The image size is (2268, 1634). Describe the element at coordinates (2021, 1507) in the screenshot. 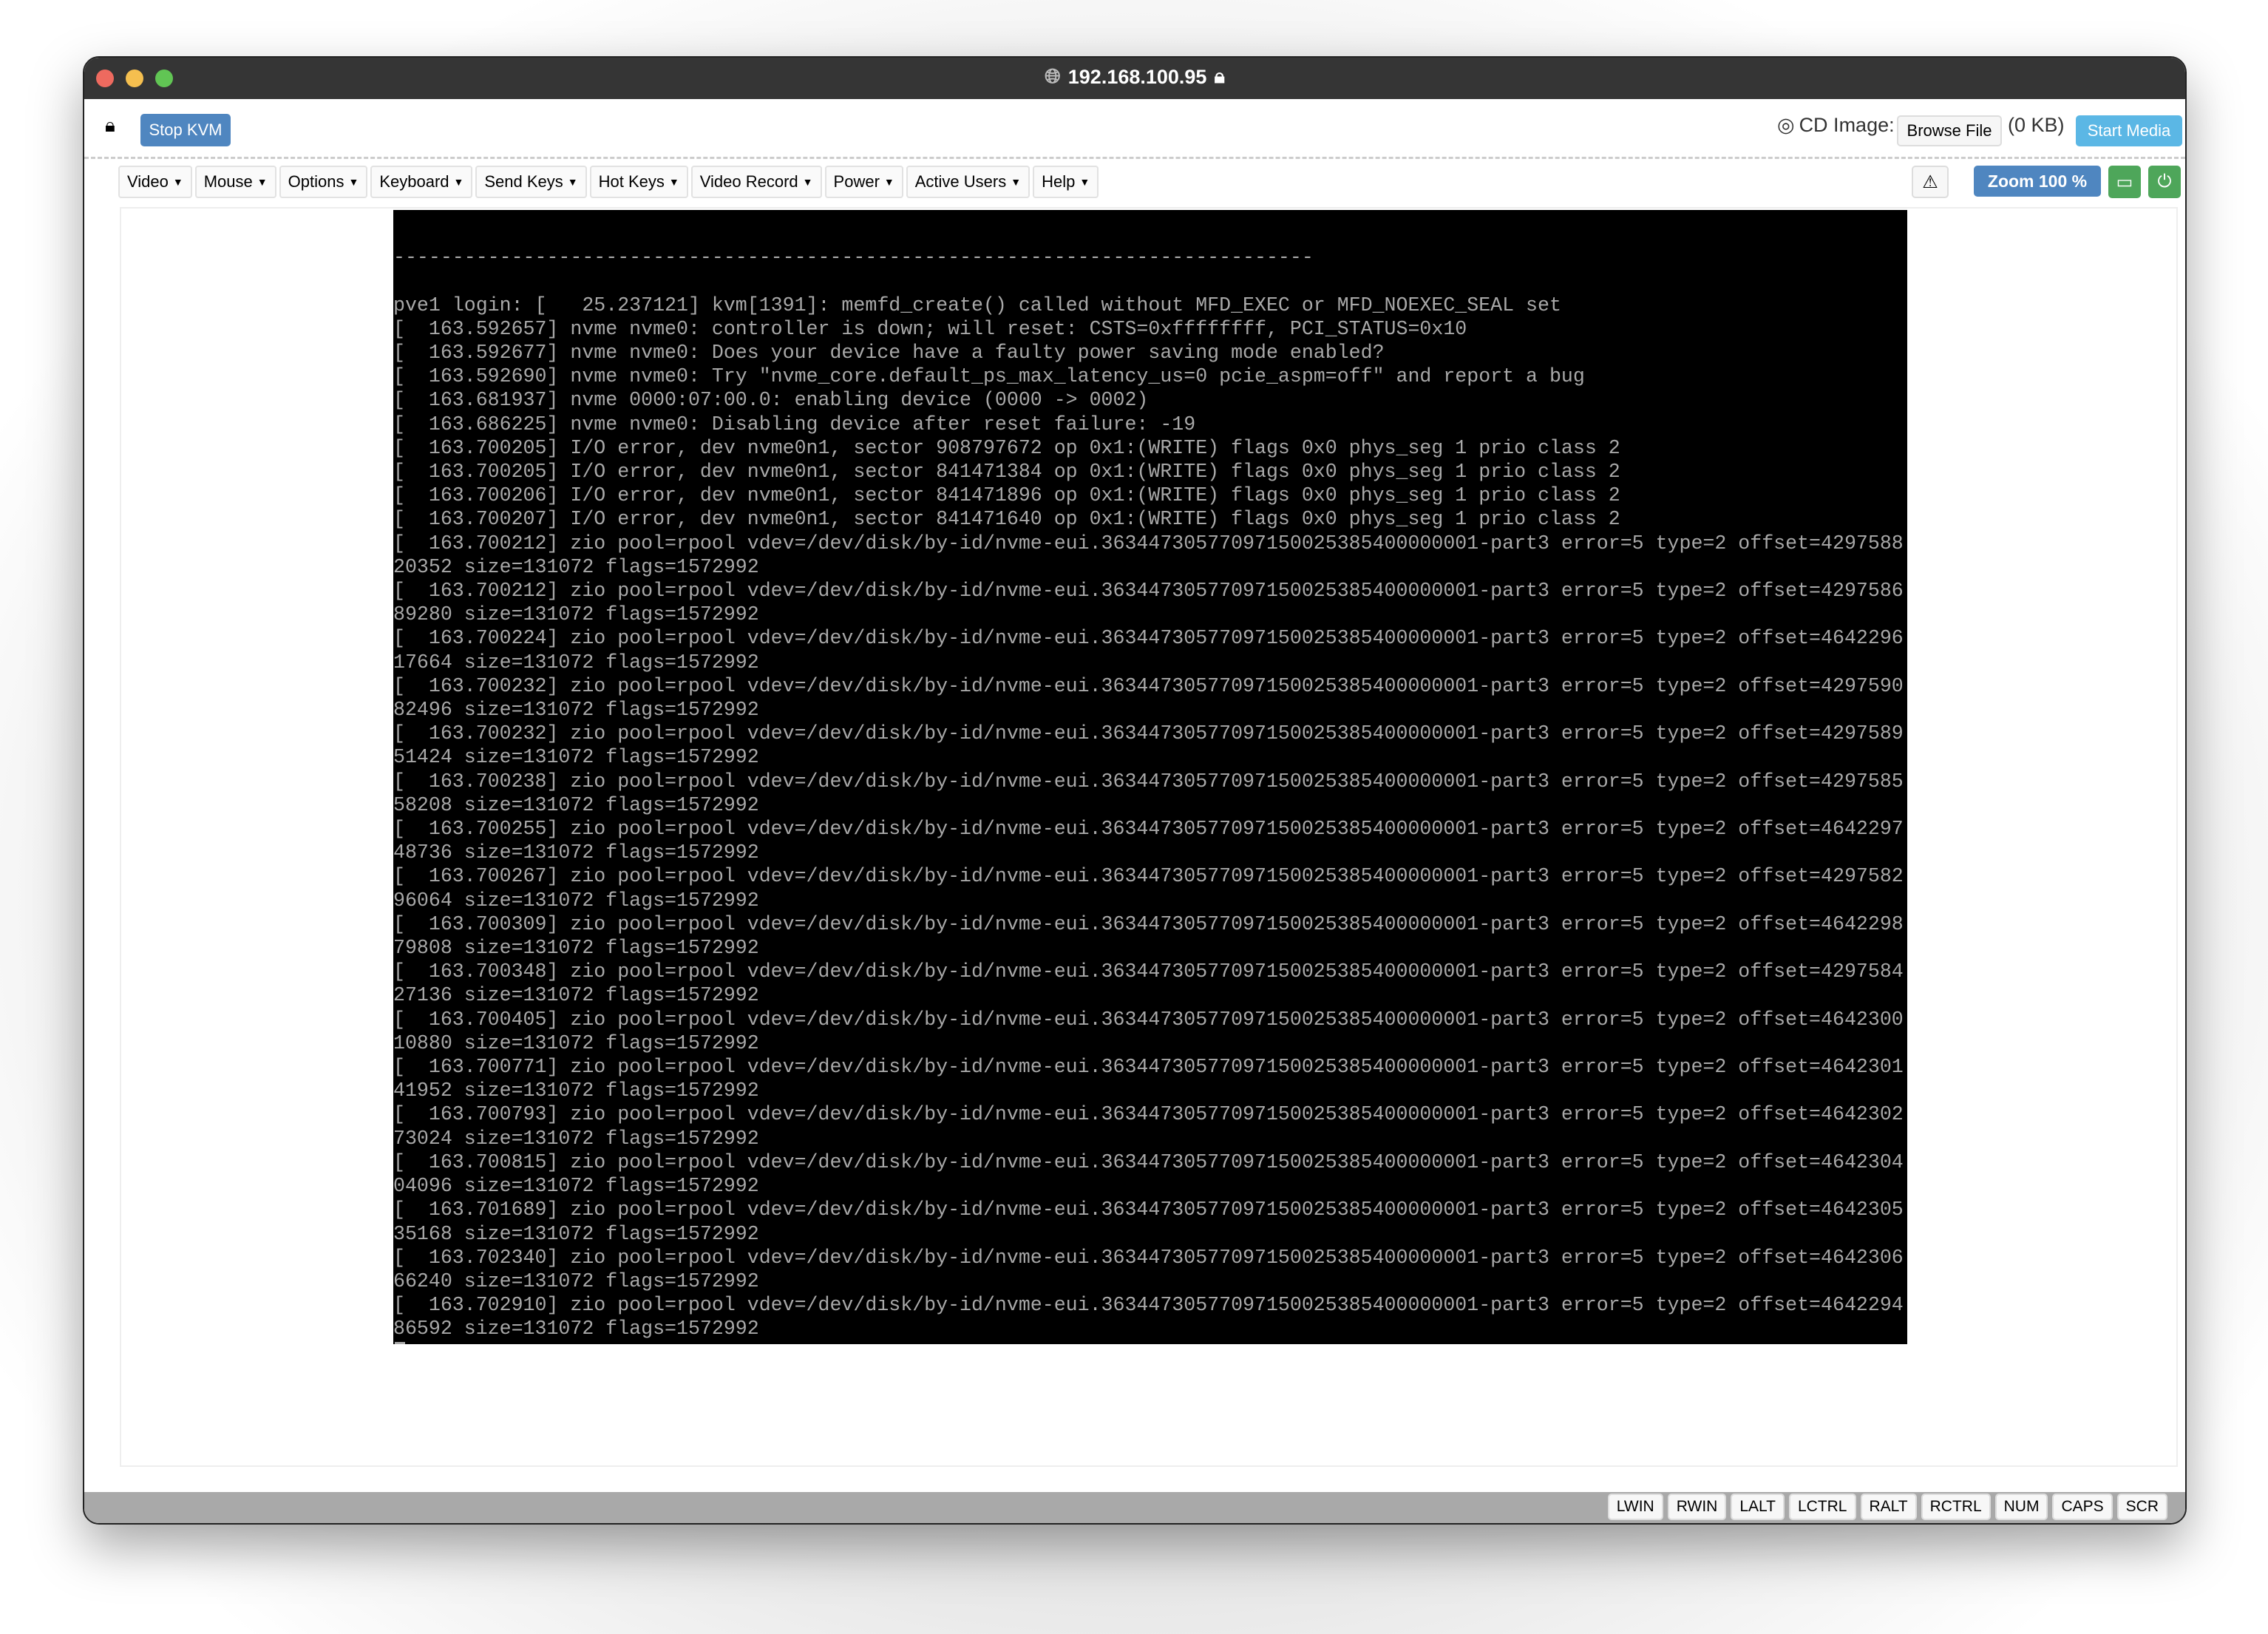

I see `key-indicator-num: NUM` at that location.